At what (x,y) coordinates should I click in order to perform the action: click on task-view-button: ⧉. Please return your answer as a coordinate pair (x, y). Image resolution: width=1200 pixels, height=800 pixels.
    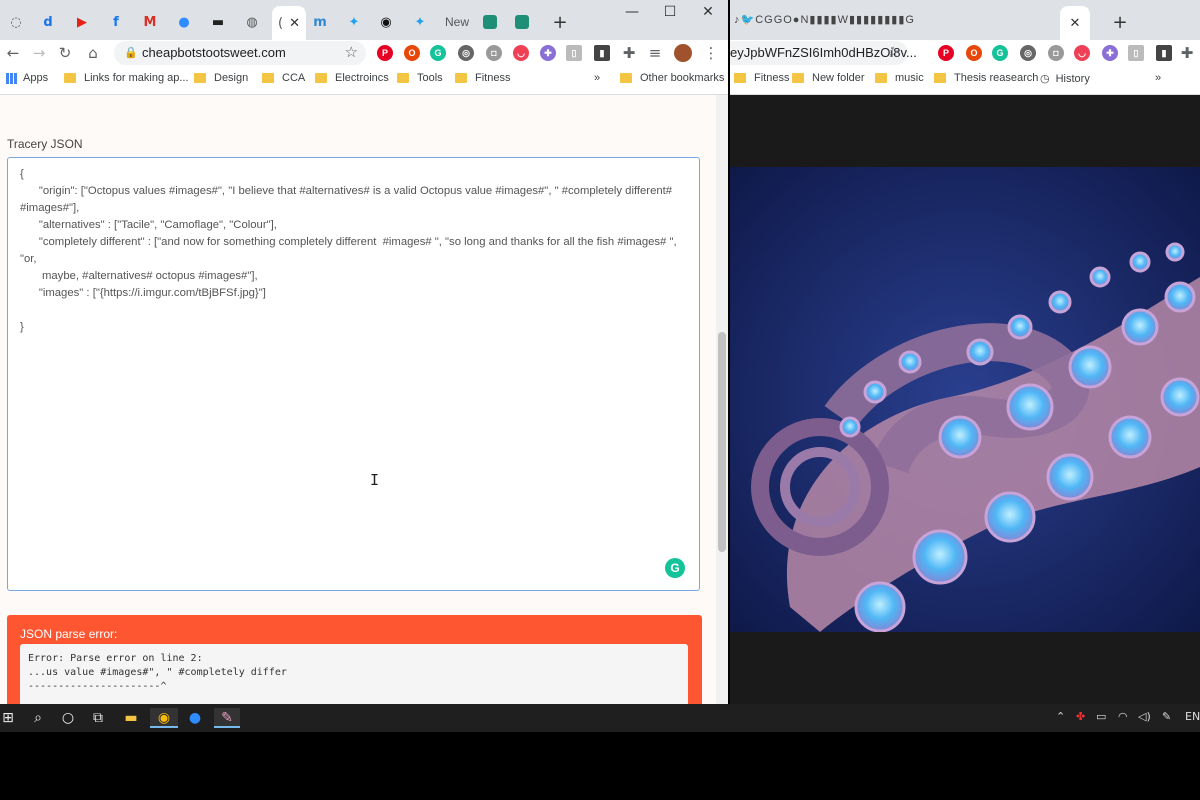
    Looking at the image, I should click on (98, 718).